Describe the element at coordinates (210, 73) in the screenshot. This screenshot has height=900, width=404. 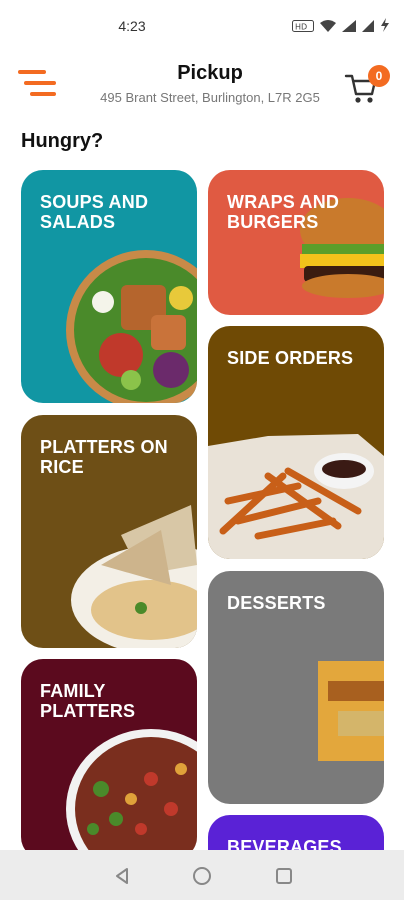
I see `page-title: Pickup` at that location.